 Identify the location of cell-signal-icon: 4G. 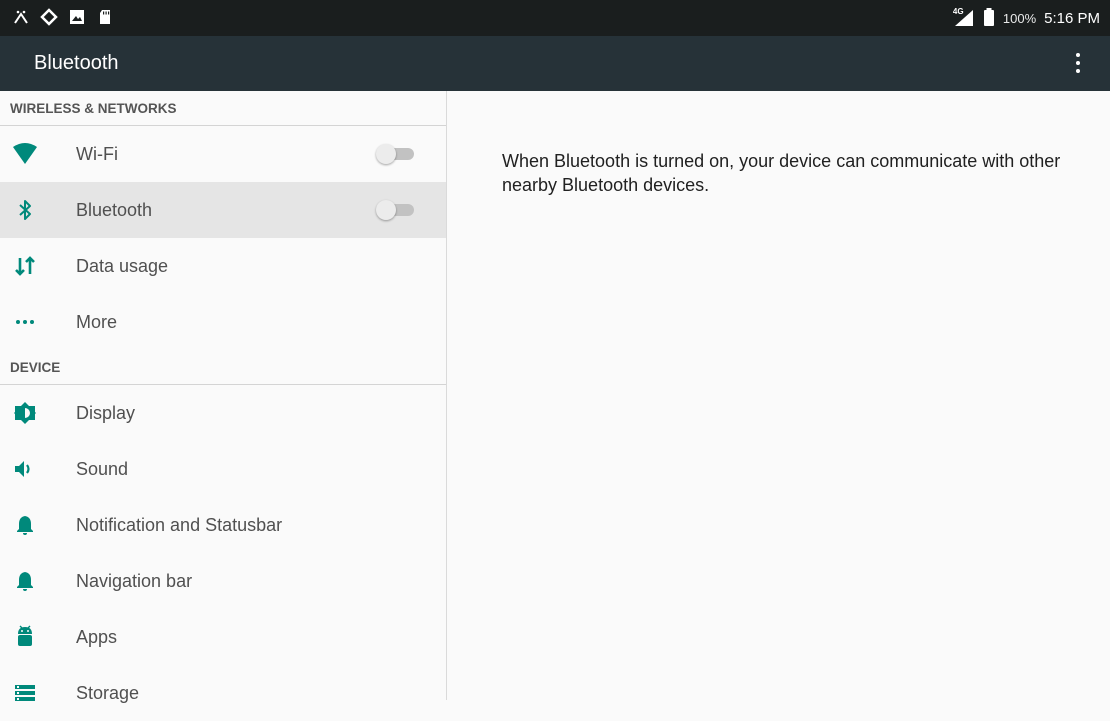
(963, 16).